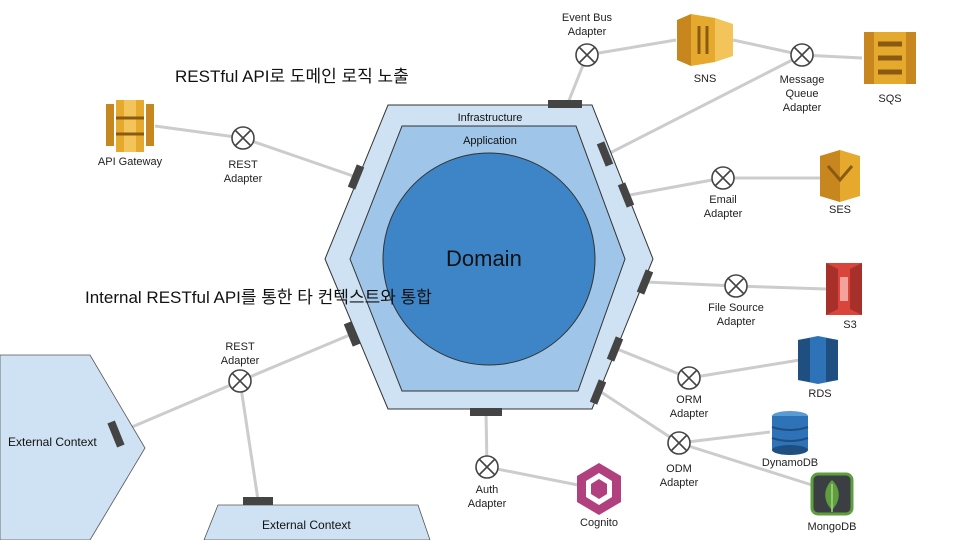 This screenshot has width=960, height=540. I want to click on internal-api-title-line2: 통한 타 컨텍스트와 통합, so click(346, 297).